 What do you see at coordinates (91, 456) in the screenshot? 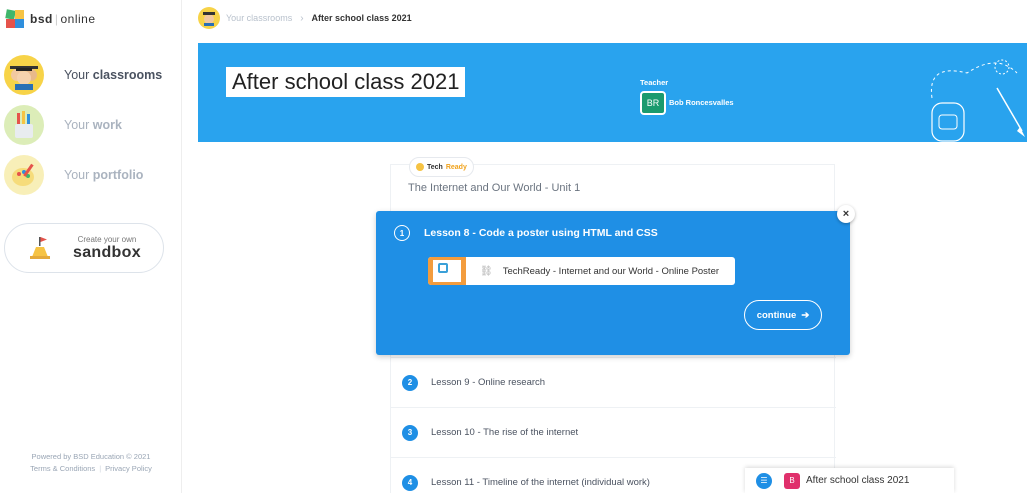
I see `powered-by-text: Powered by BSD Education © 2021` at bounding box center [91, 456].